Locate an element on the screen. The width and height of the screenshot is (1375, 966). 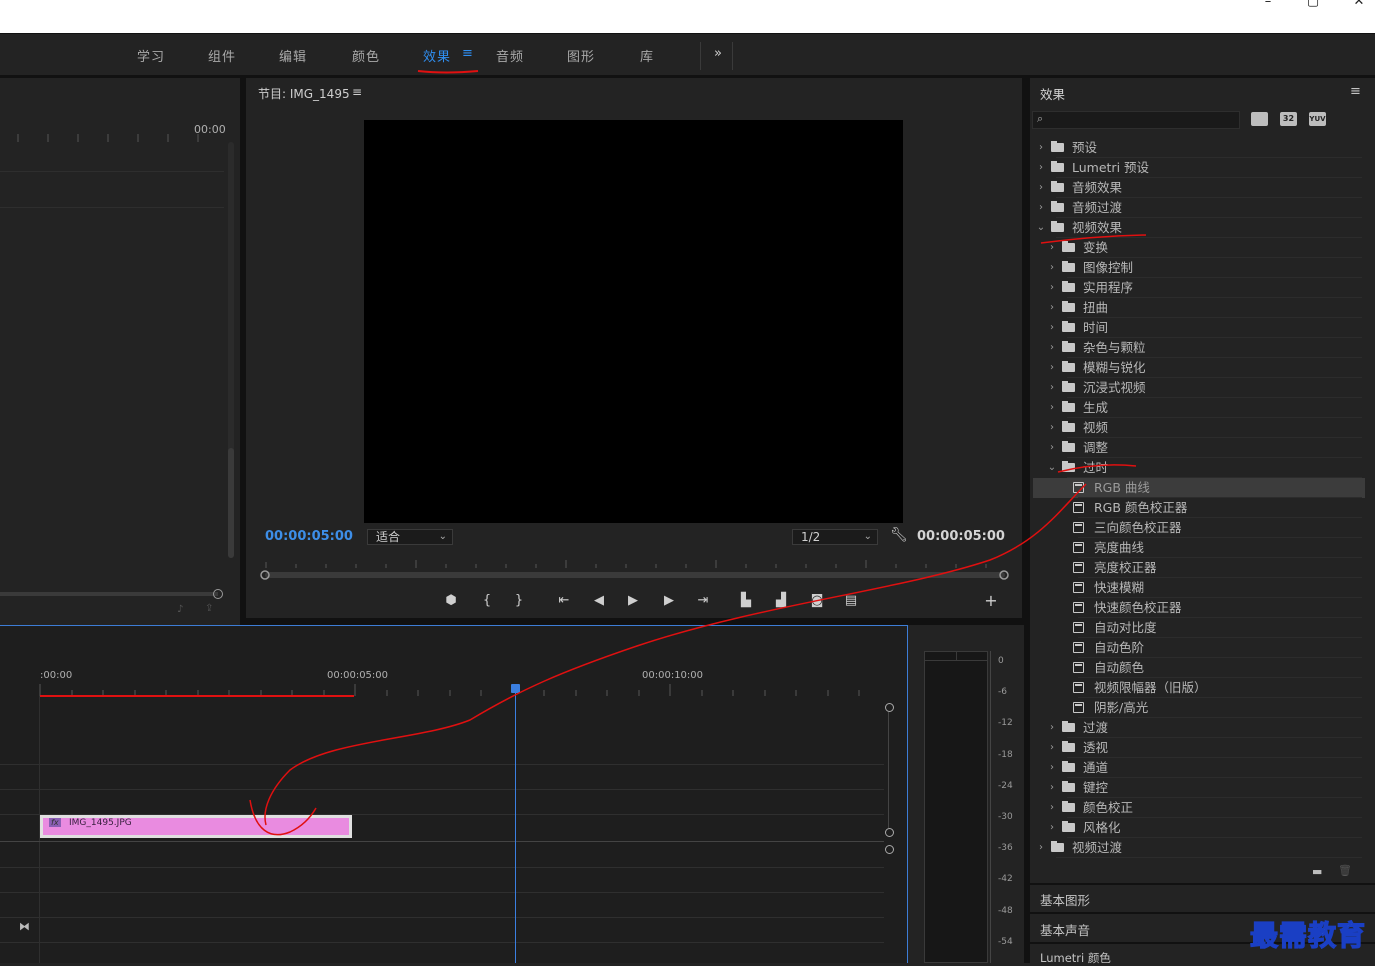
go-to-out-icon: ⇥ is located at coordinates (703, 601).